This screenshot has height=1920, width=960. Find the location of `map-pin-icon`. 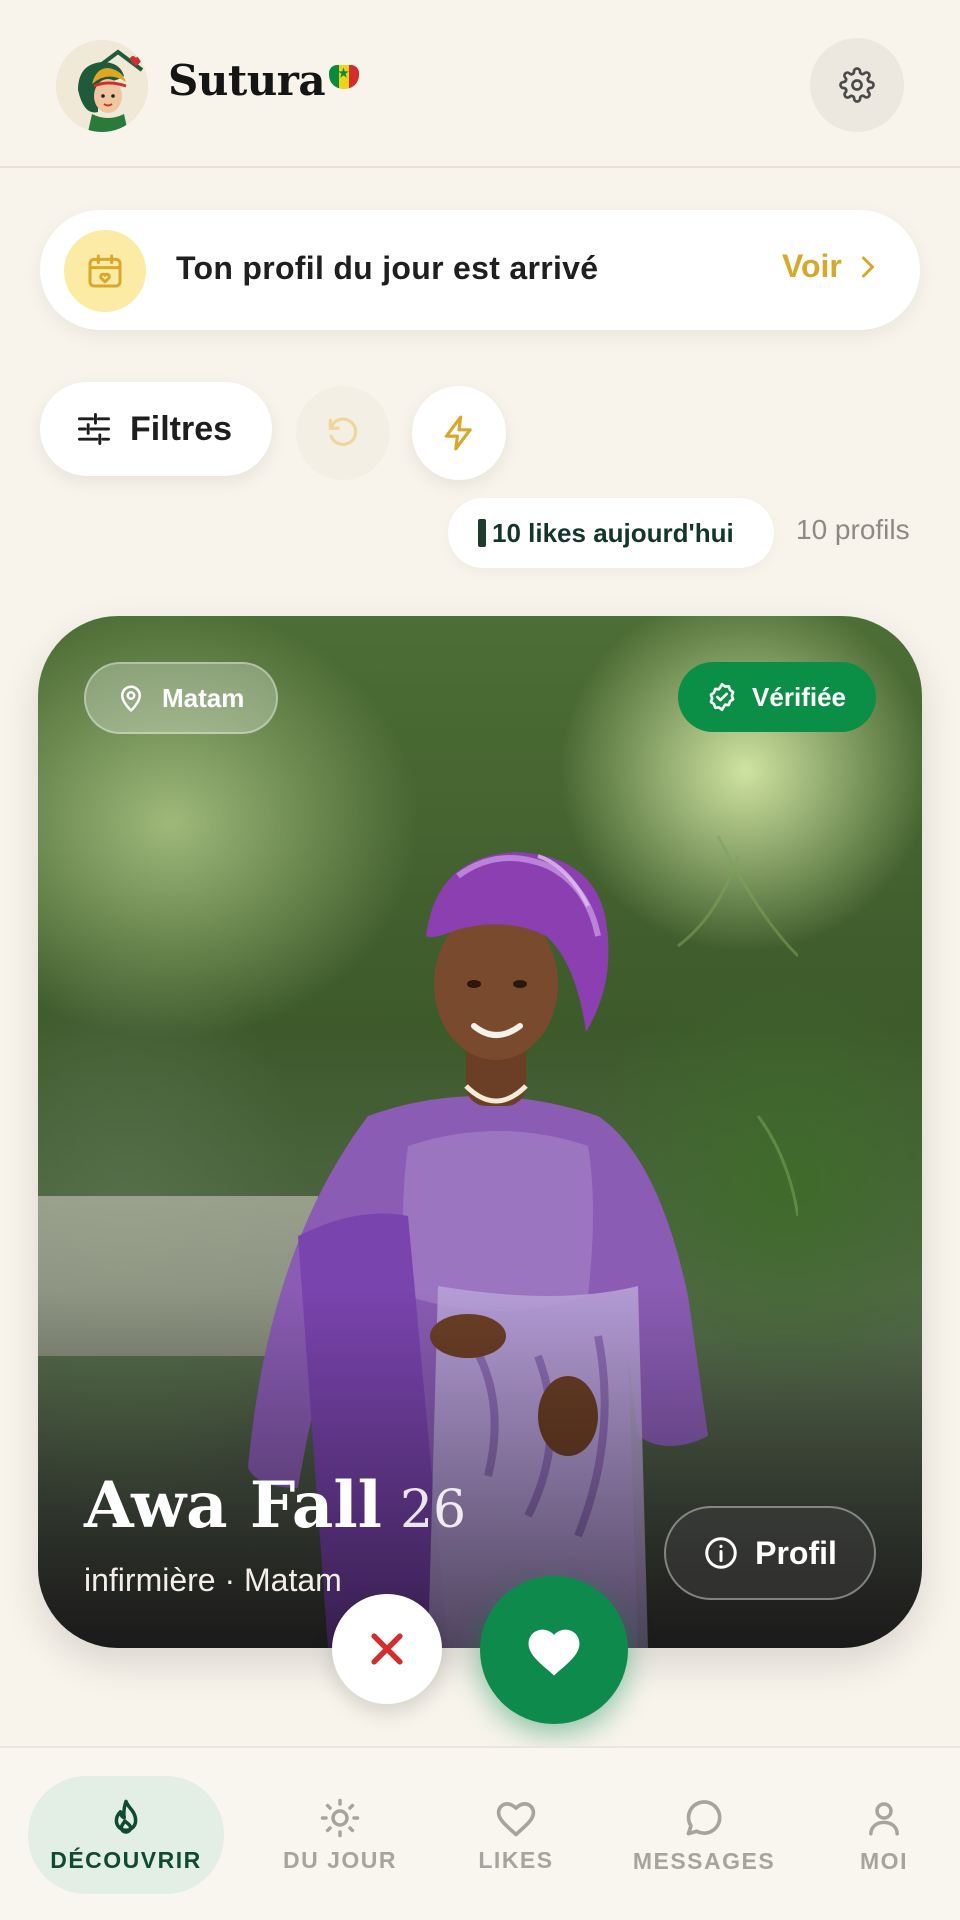

map-pin-icon is located at coordinates (131, 698).